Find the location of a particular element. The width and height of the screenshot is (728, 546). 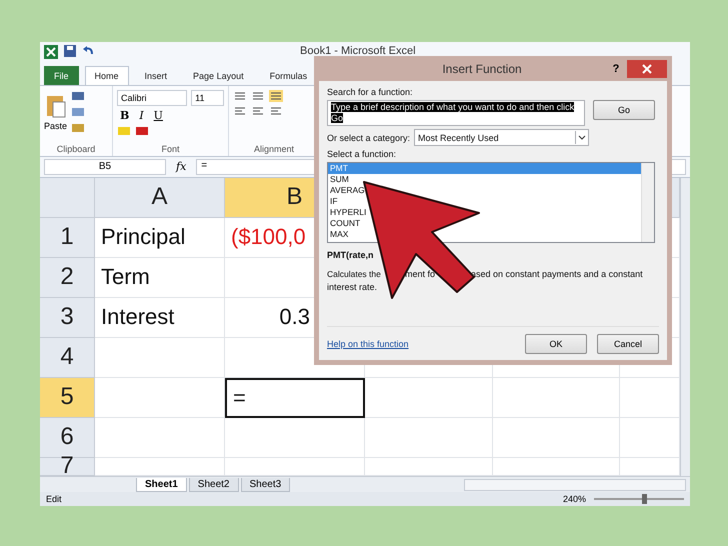

cancel-button: Cancel is located at coordinates (628, 344).